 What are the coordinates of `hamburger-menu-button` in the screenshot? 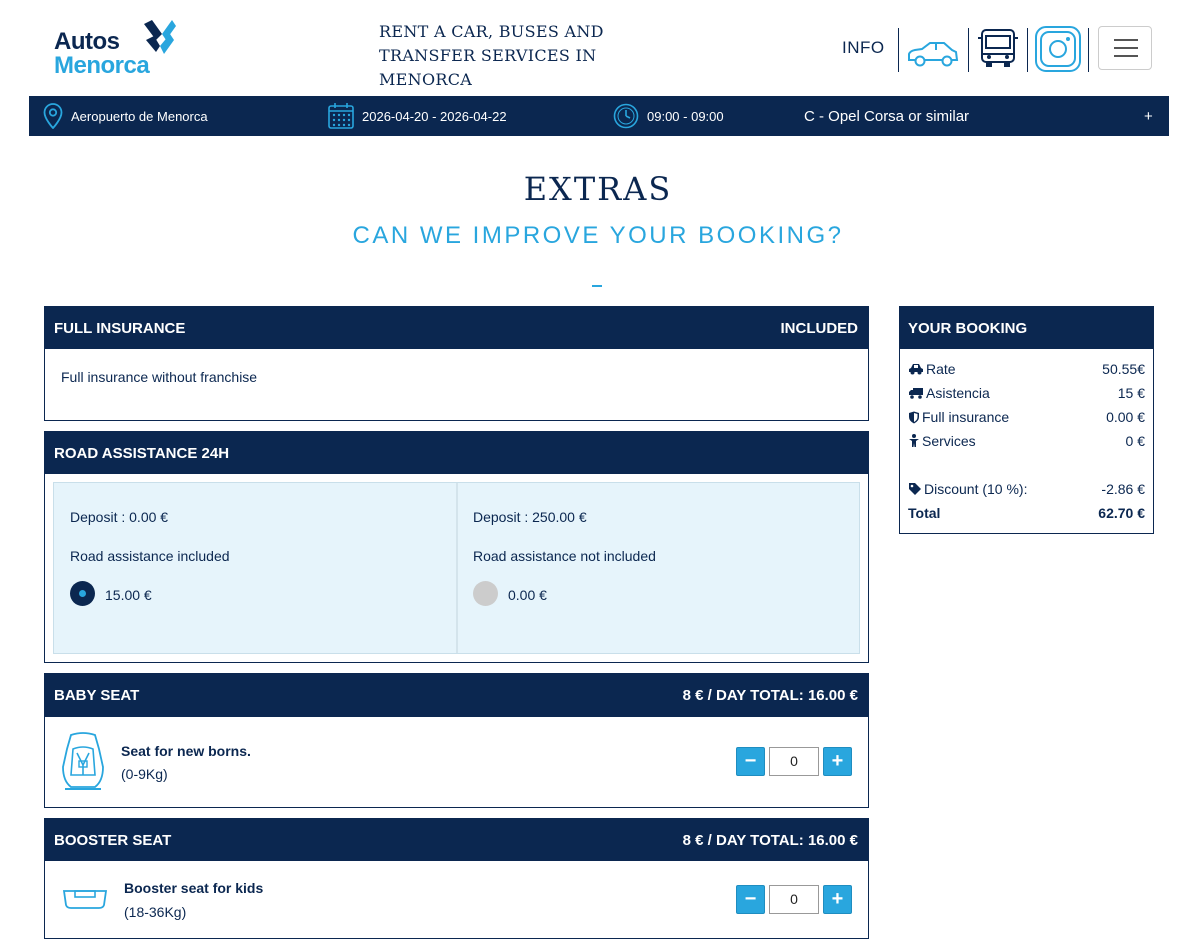 It's located at (1125, 48).